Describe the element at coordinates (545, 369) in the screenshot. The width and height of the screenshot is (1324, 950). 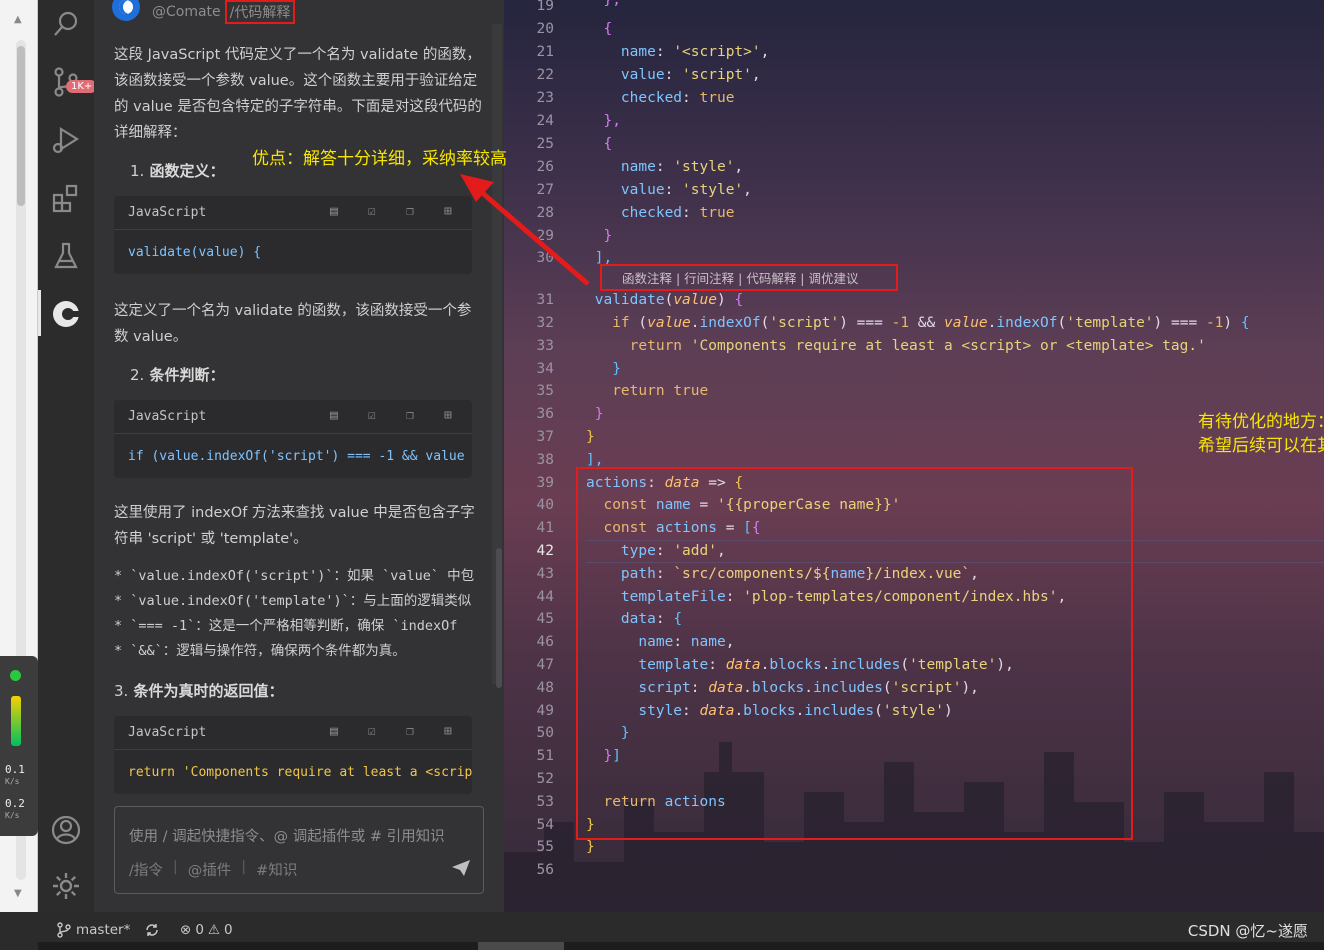
I see `line-number: 34` at that location.